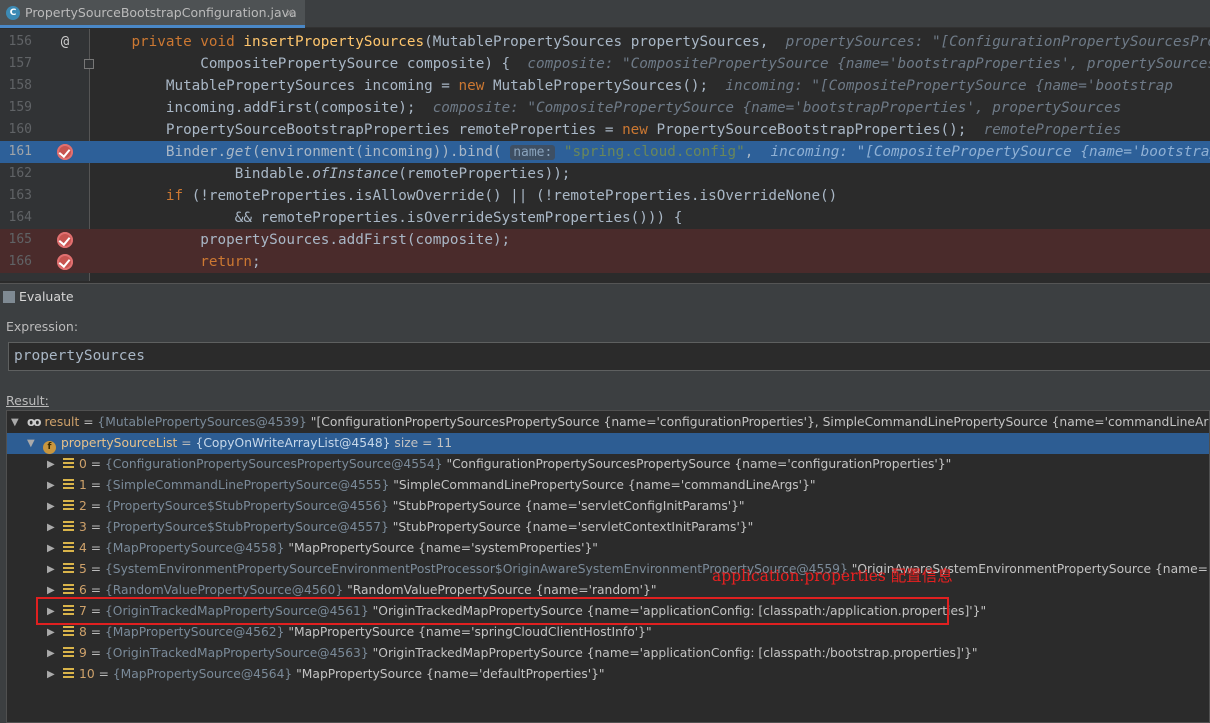 The width and height of the screenshot is (1210, 723). Describe the element at coordinates (605, 296) in the screenshot. I see `evaluate-title-bar: Evaluate` at that location.